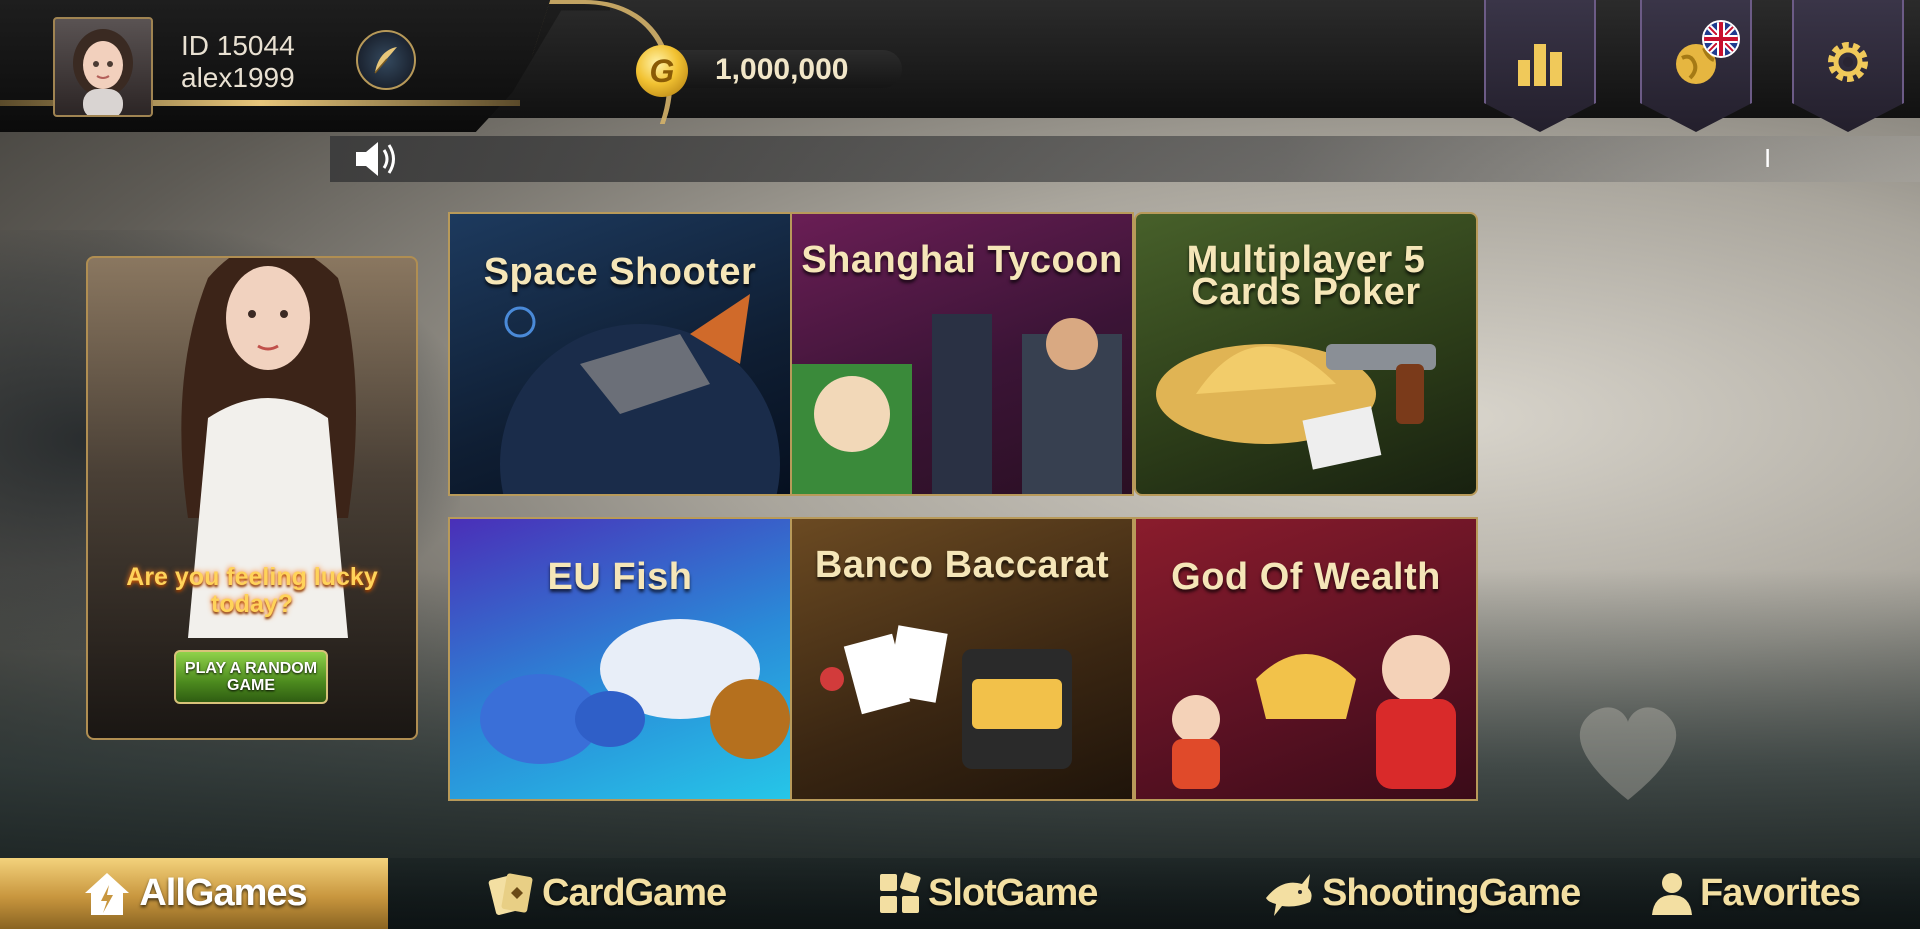 The height and width of the screenshot is (929, 1920). Describe the element at coordinates (1628, 753) in the screenshot. I see `heart-decoration-icon` at that location.